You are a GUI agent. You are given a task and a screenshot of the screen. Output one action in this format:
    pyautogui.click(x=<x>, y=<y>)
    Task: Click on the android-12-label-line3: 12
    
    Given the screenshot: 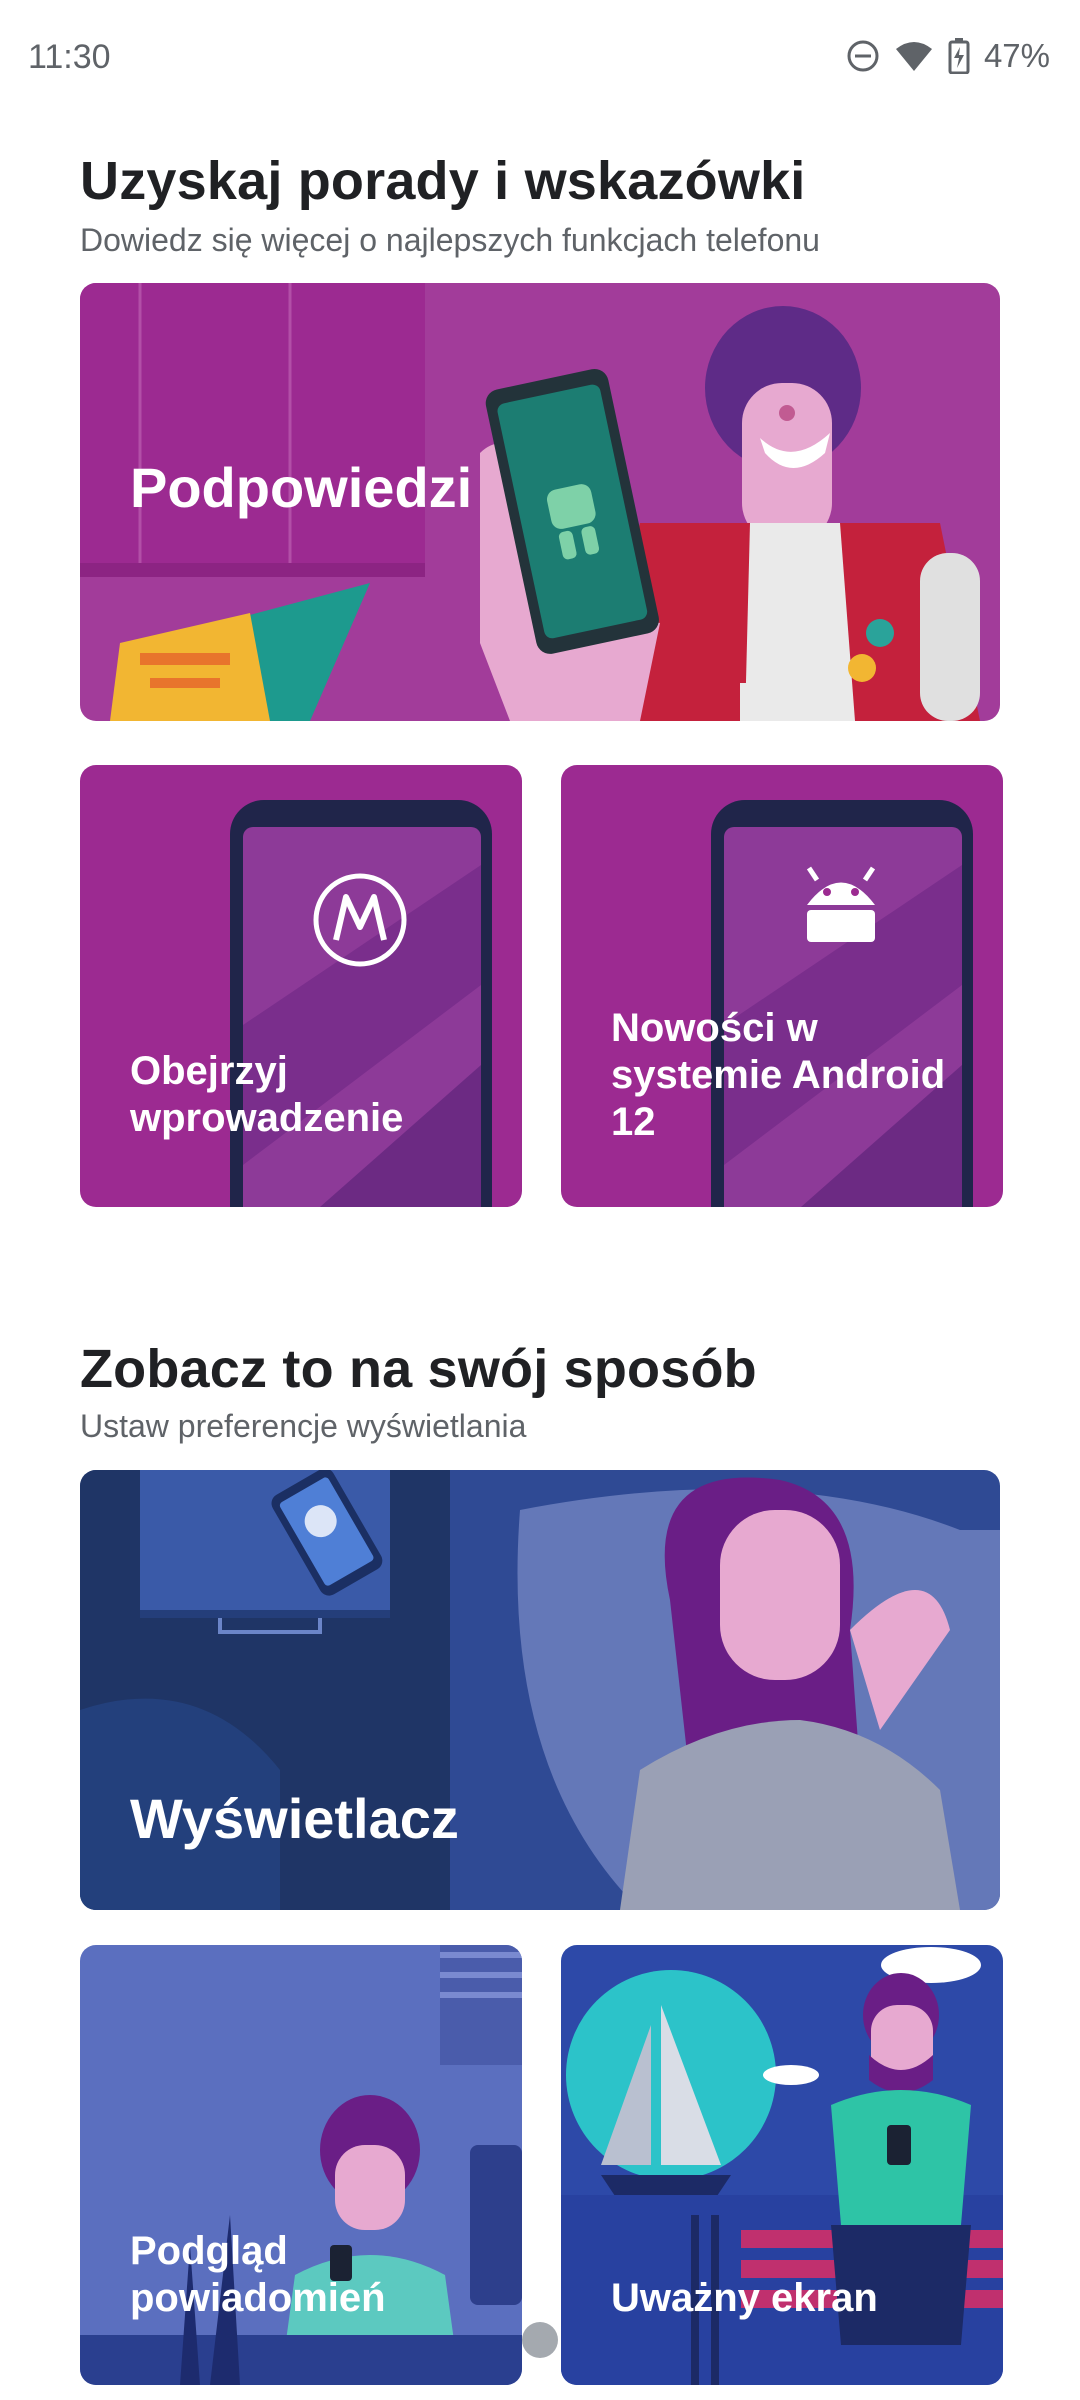 What is the action you would take?
    pyautogui.click(x=633, y=1122)
    